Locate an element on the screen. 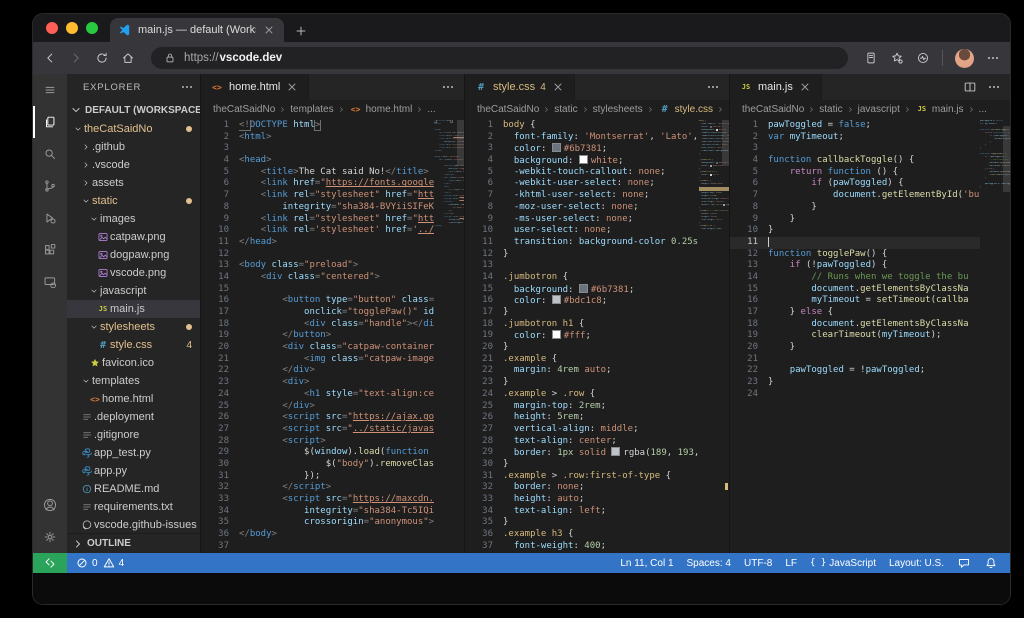  code-line: 6 -webkit-user-select: none; is located at coordinates (582, 184).